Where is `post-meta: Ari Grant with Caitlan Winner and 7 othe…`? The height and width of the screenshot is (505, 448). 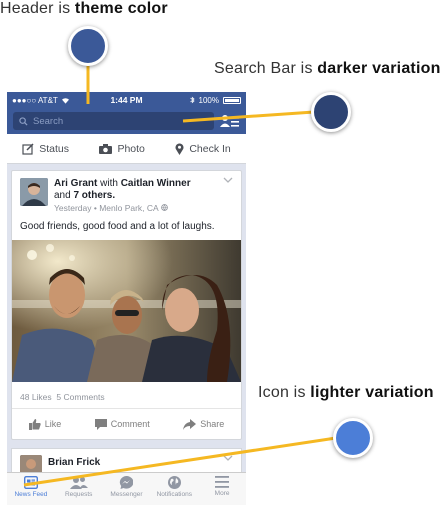
post-meta: Ari Grant with Caitlan Winner and 7 othe… is located at coordinates (122, 195).